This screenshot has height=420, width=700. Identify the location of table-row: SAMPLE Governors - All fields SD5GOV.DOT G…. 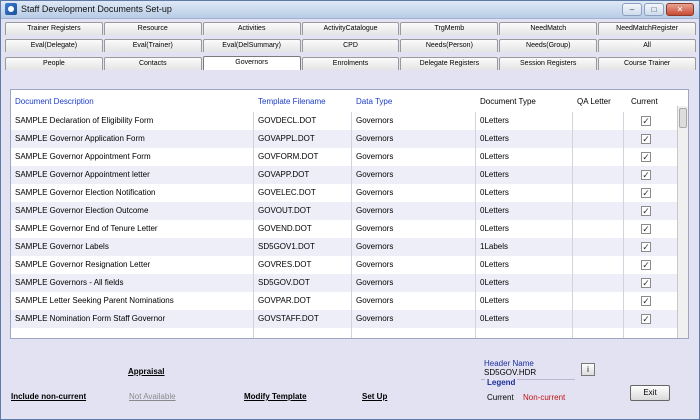
(344, 283).